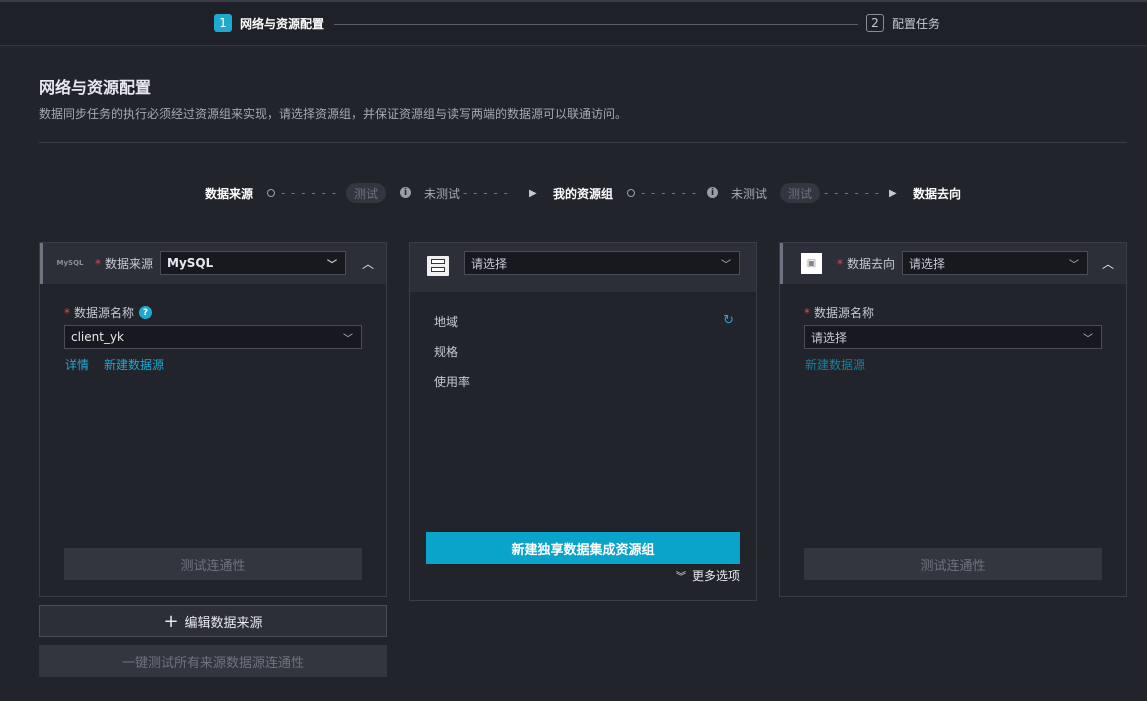  What do you see at coordinates (452, 382) in the screenshot?
I see `usage-label: 使用率` at bounding box center [452, 382].